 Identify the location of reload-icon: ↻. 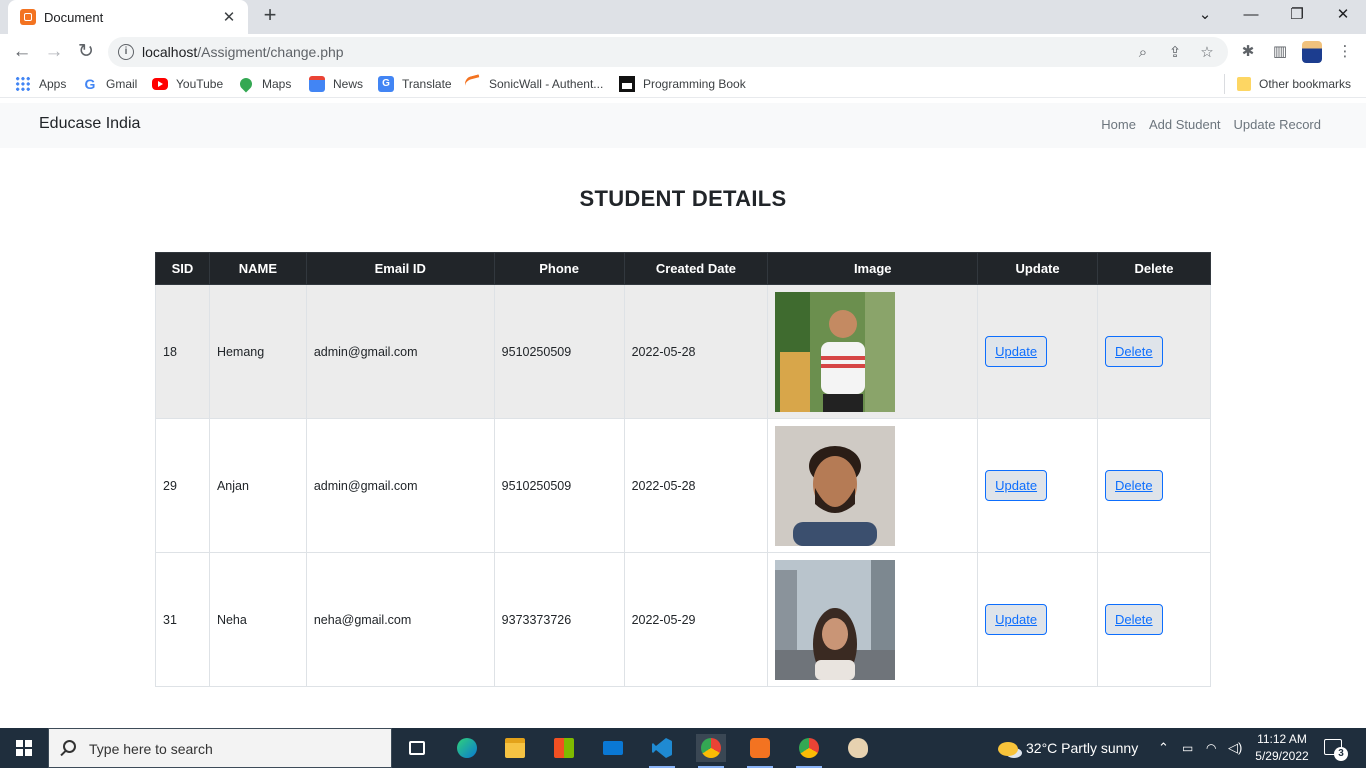
(86, 52).